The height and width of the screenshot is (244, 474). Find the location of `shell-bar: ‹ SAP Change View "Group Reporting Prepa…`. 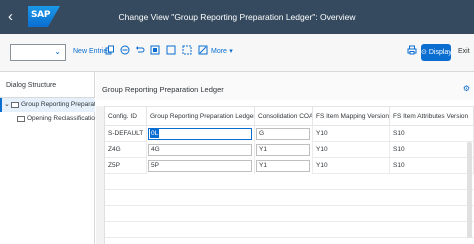

shell-bar: ‹ SAP Change View "Group Reporting Prepa… is located at coordinates (237, 17).